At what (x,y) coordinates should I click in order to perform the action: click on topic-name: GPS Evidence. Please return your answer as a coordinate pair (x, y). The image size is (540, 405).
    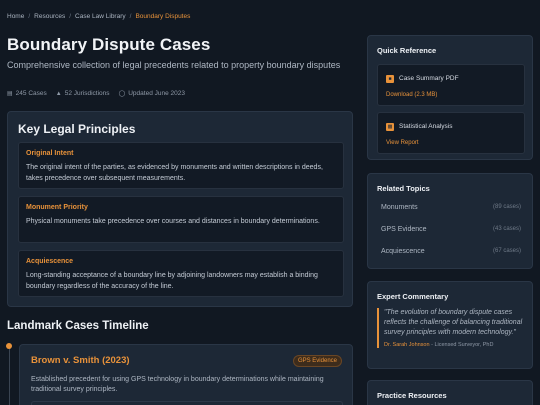
    Looking at the image, I should click on (404, 229).